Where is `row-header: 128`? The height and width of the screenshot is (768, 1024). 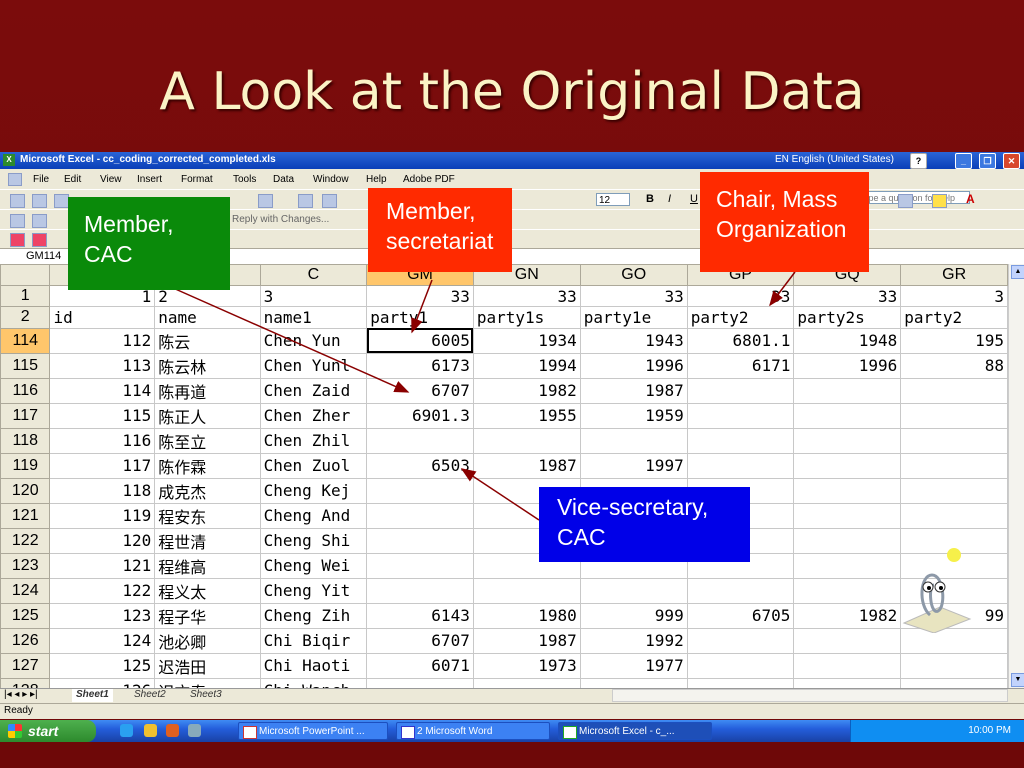 row-header: 128 is located at coordinates (25, 682).